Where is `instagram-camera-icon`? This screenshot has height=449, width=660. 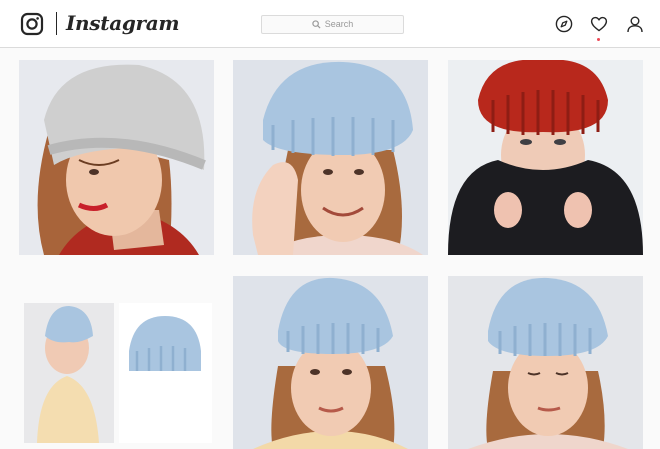
instagram-camera-icon is located at coordinates (32, 24).